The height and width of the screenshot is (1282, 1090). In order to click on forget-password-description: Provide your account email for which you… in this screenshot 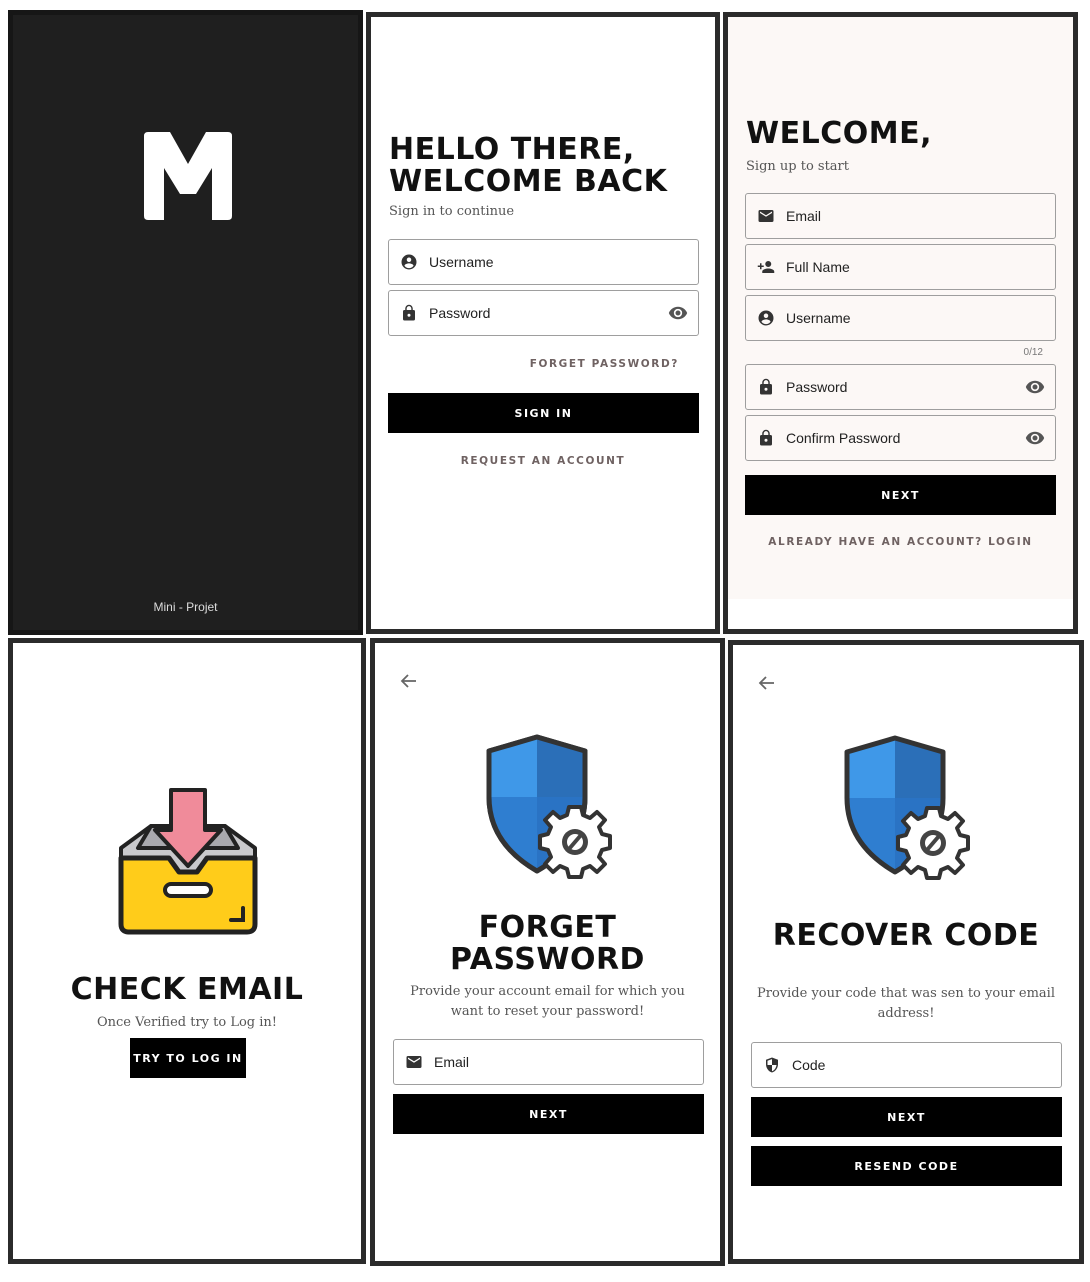, I will do `click(547, 1001)`.